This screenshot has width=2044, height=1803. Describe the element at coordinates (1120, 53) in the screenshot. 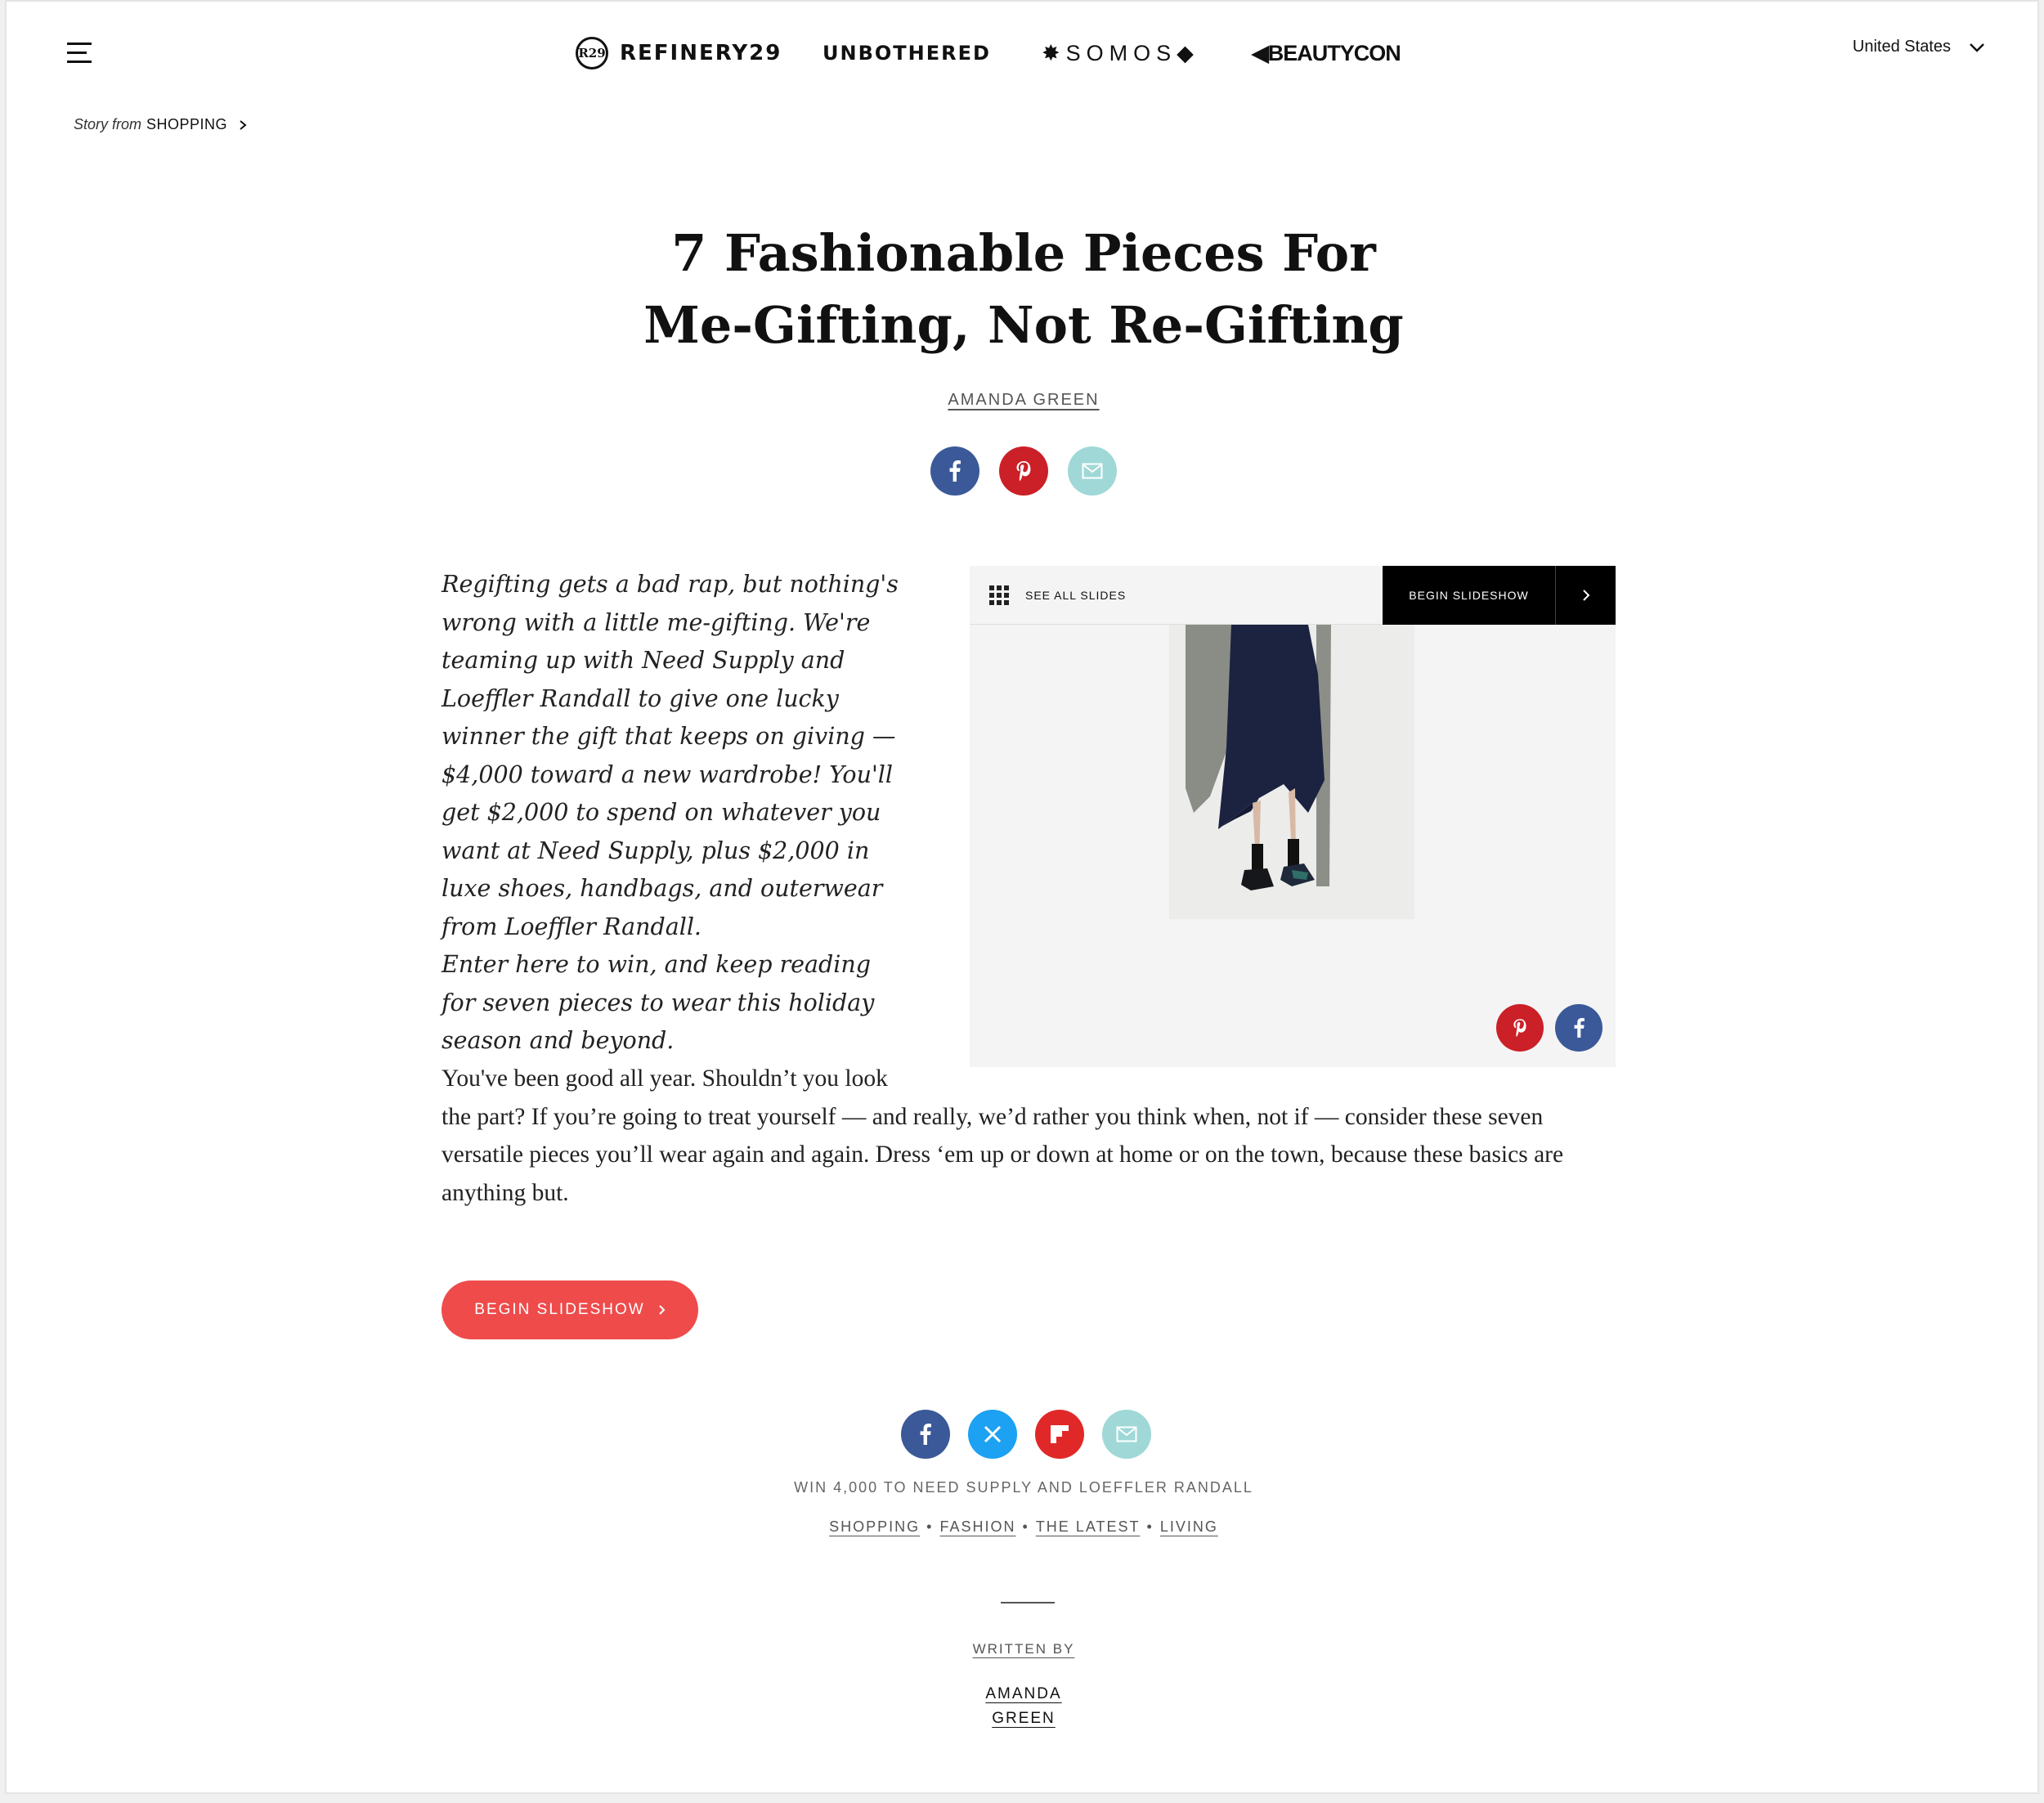

I see `somos-link: ✸SOMOS◆` at that location.